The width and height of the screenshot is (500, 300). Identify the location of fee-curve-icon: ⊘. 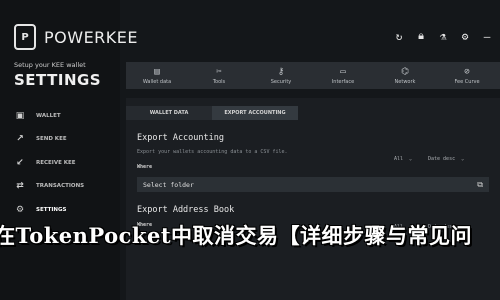
(467, 71).